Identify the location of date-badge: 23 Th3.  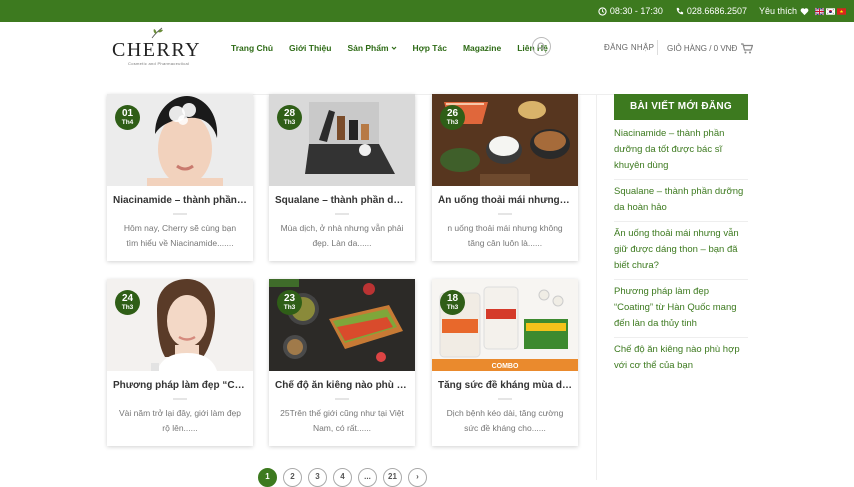
(289, 302).